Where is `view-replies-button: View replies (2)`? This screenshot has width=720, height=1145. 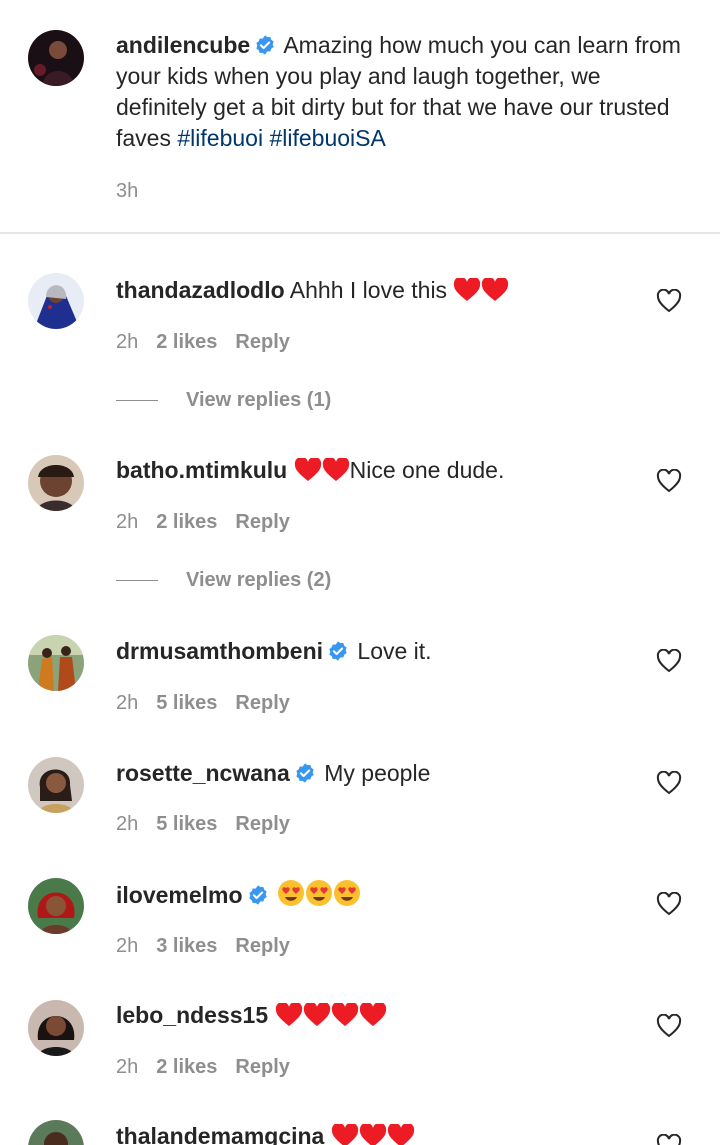 view-replies-button: View replies (2) is located at coordinates (223, 581).